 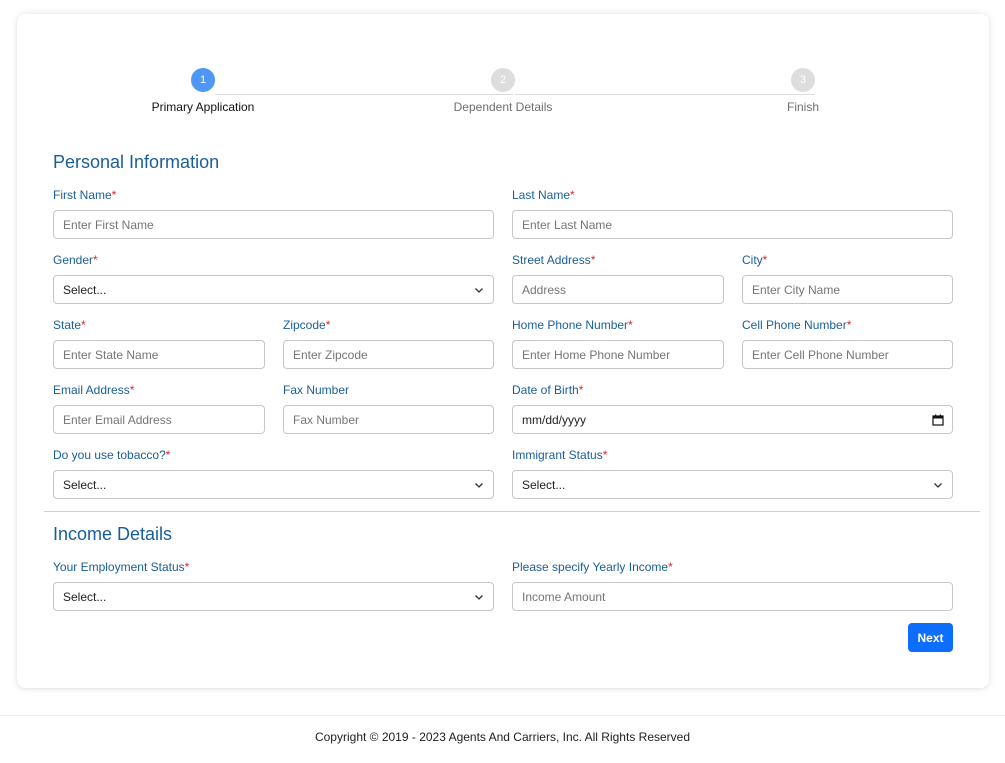 I want to click on tobacco-label: Do you use tobacco?*, so click(x=112, y=455).